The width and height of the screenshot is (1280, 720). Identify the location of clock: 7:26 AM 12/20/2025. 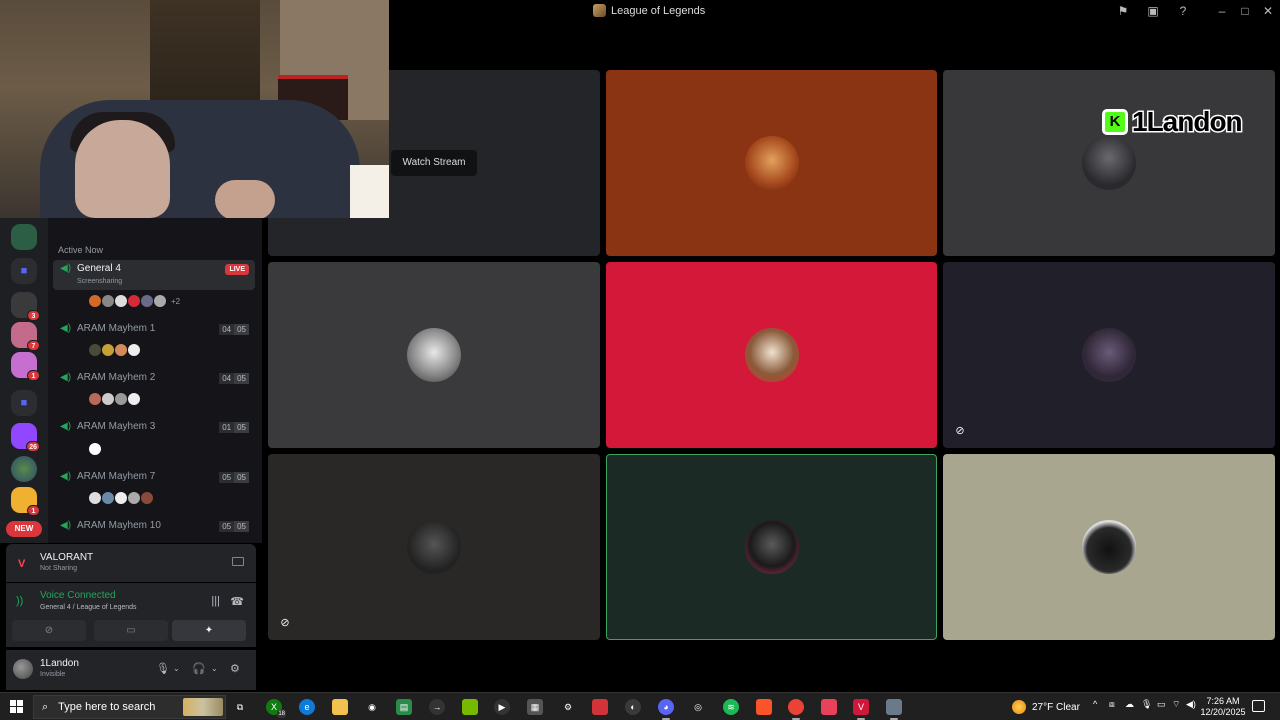
(1223, 707).